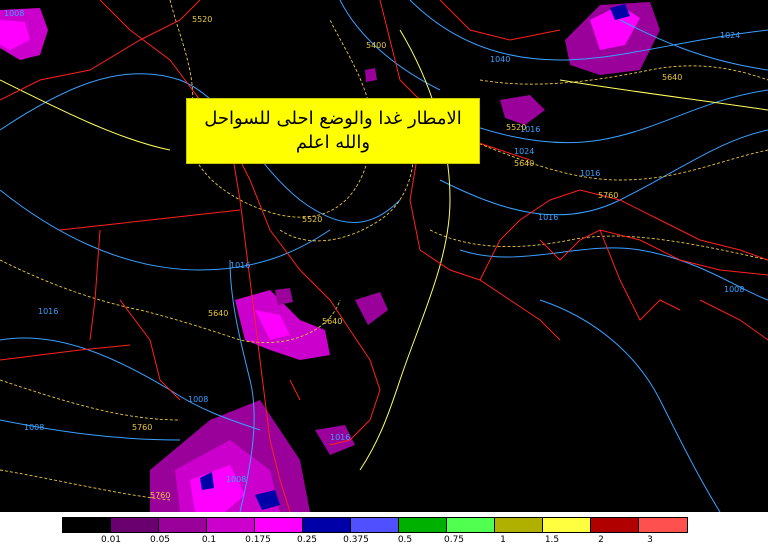  Describe the element at coordinates (503, 540) in the screenshot. I see `legend-tick-label: 1` at that location.